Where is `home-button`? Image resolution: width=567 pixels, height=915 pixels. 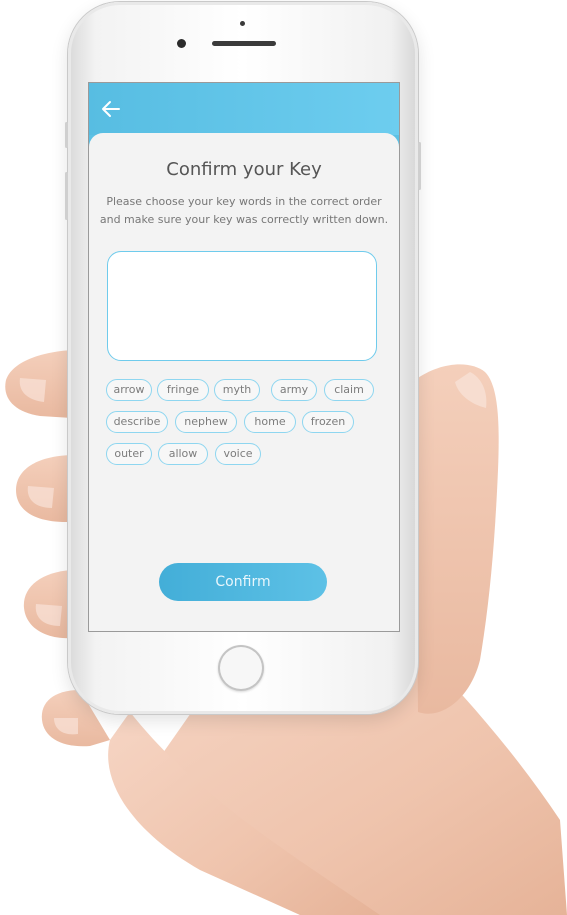 home-button is located at coordinates (241, 668).